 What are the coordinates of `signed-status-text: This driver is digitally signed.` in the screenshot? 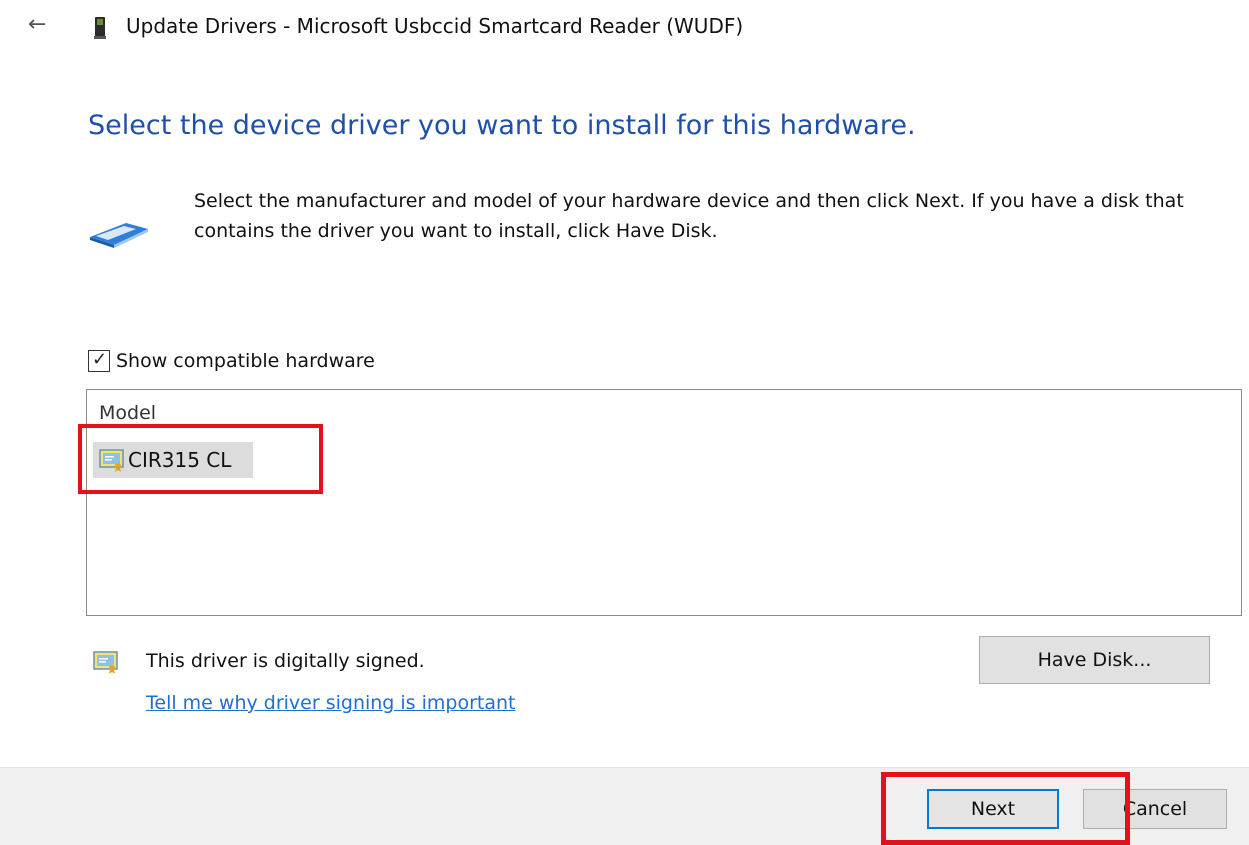 It's located at (285, 661).